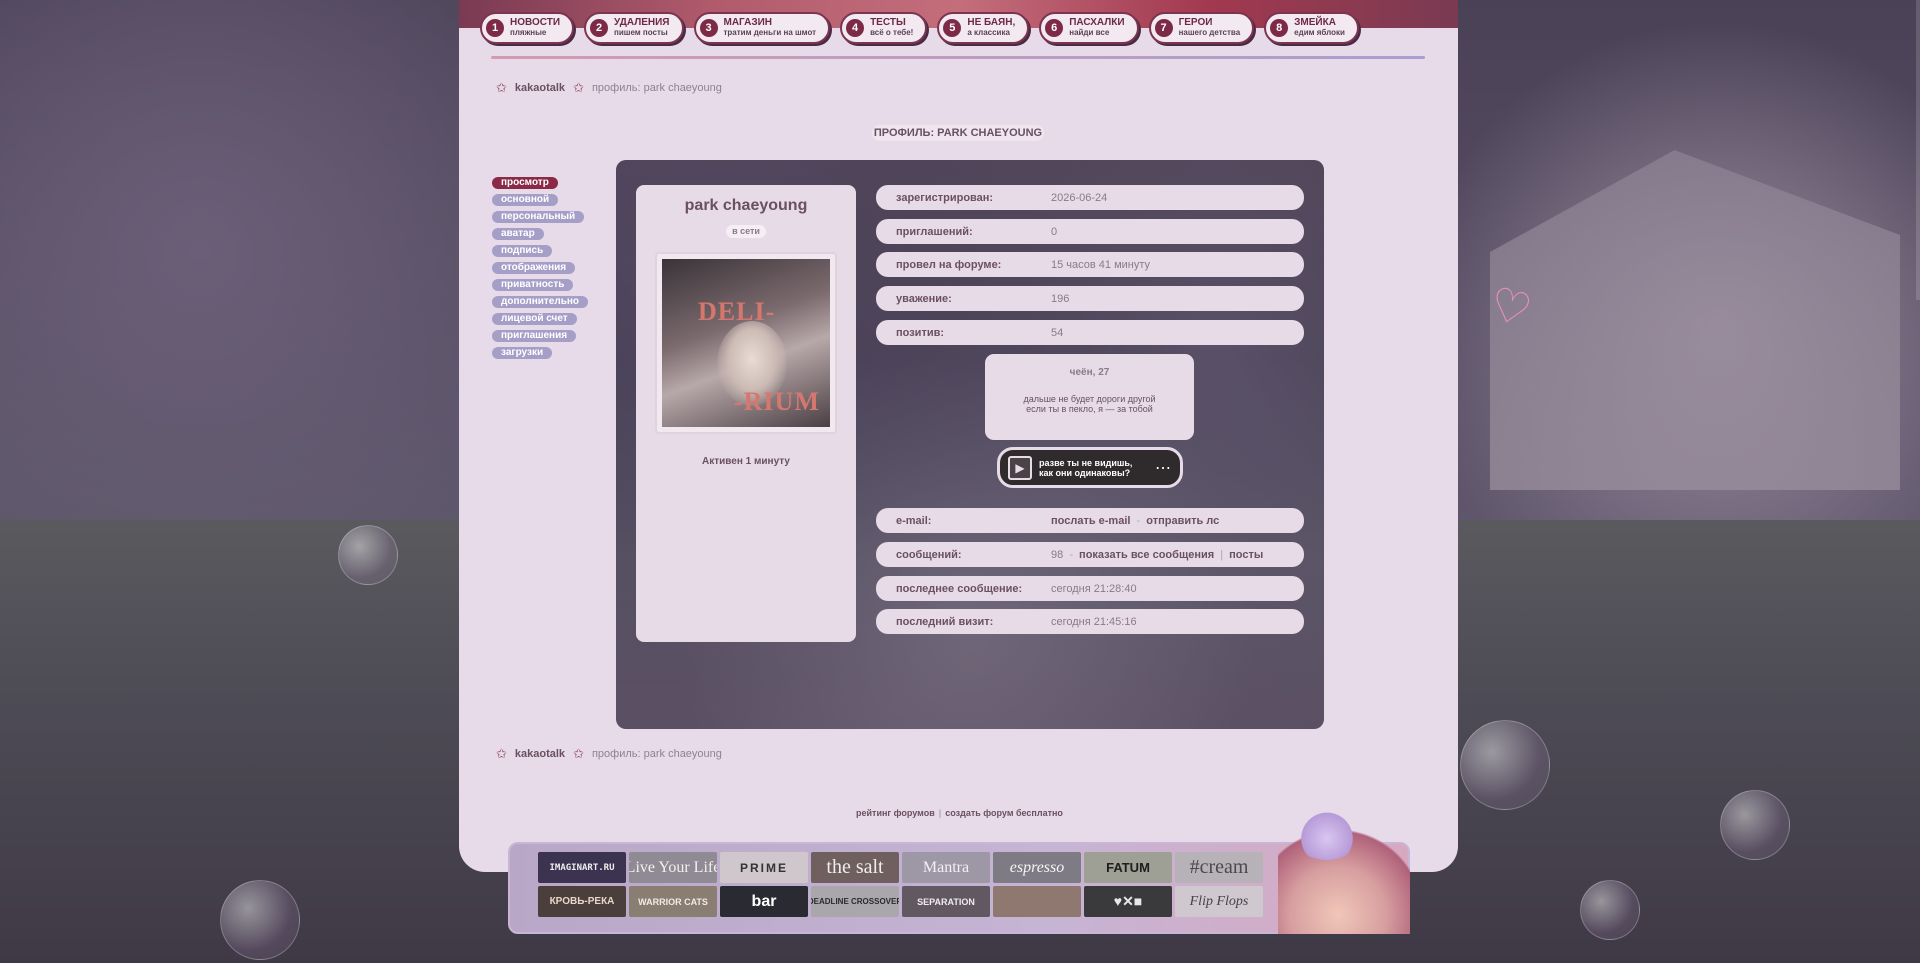 This screenshot has height=963, width=1920. I want to click on play-icon: ▶, so click(1020, 467).